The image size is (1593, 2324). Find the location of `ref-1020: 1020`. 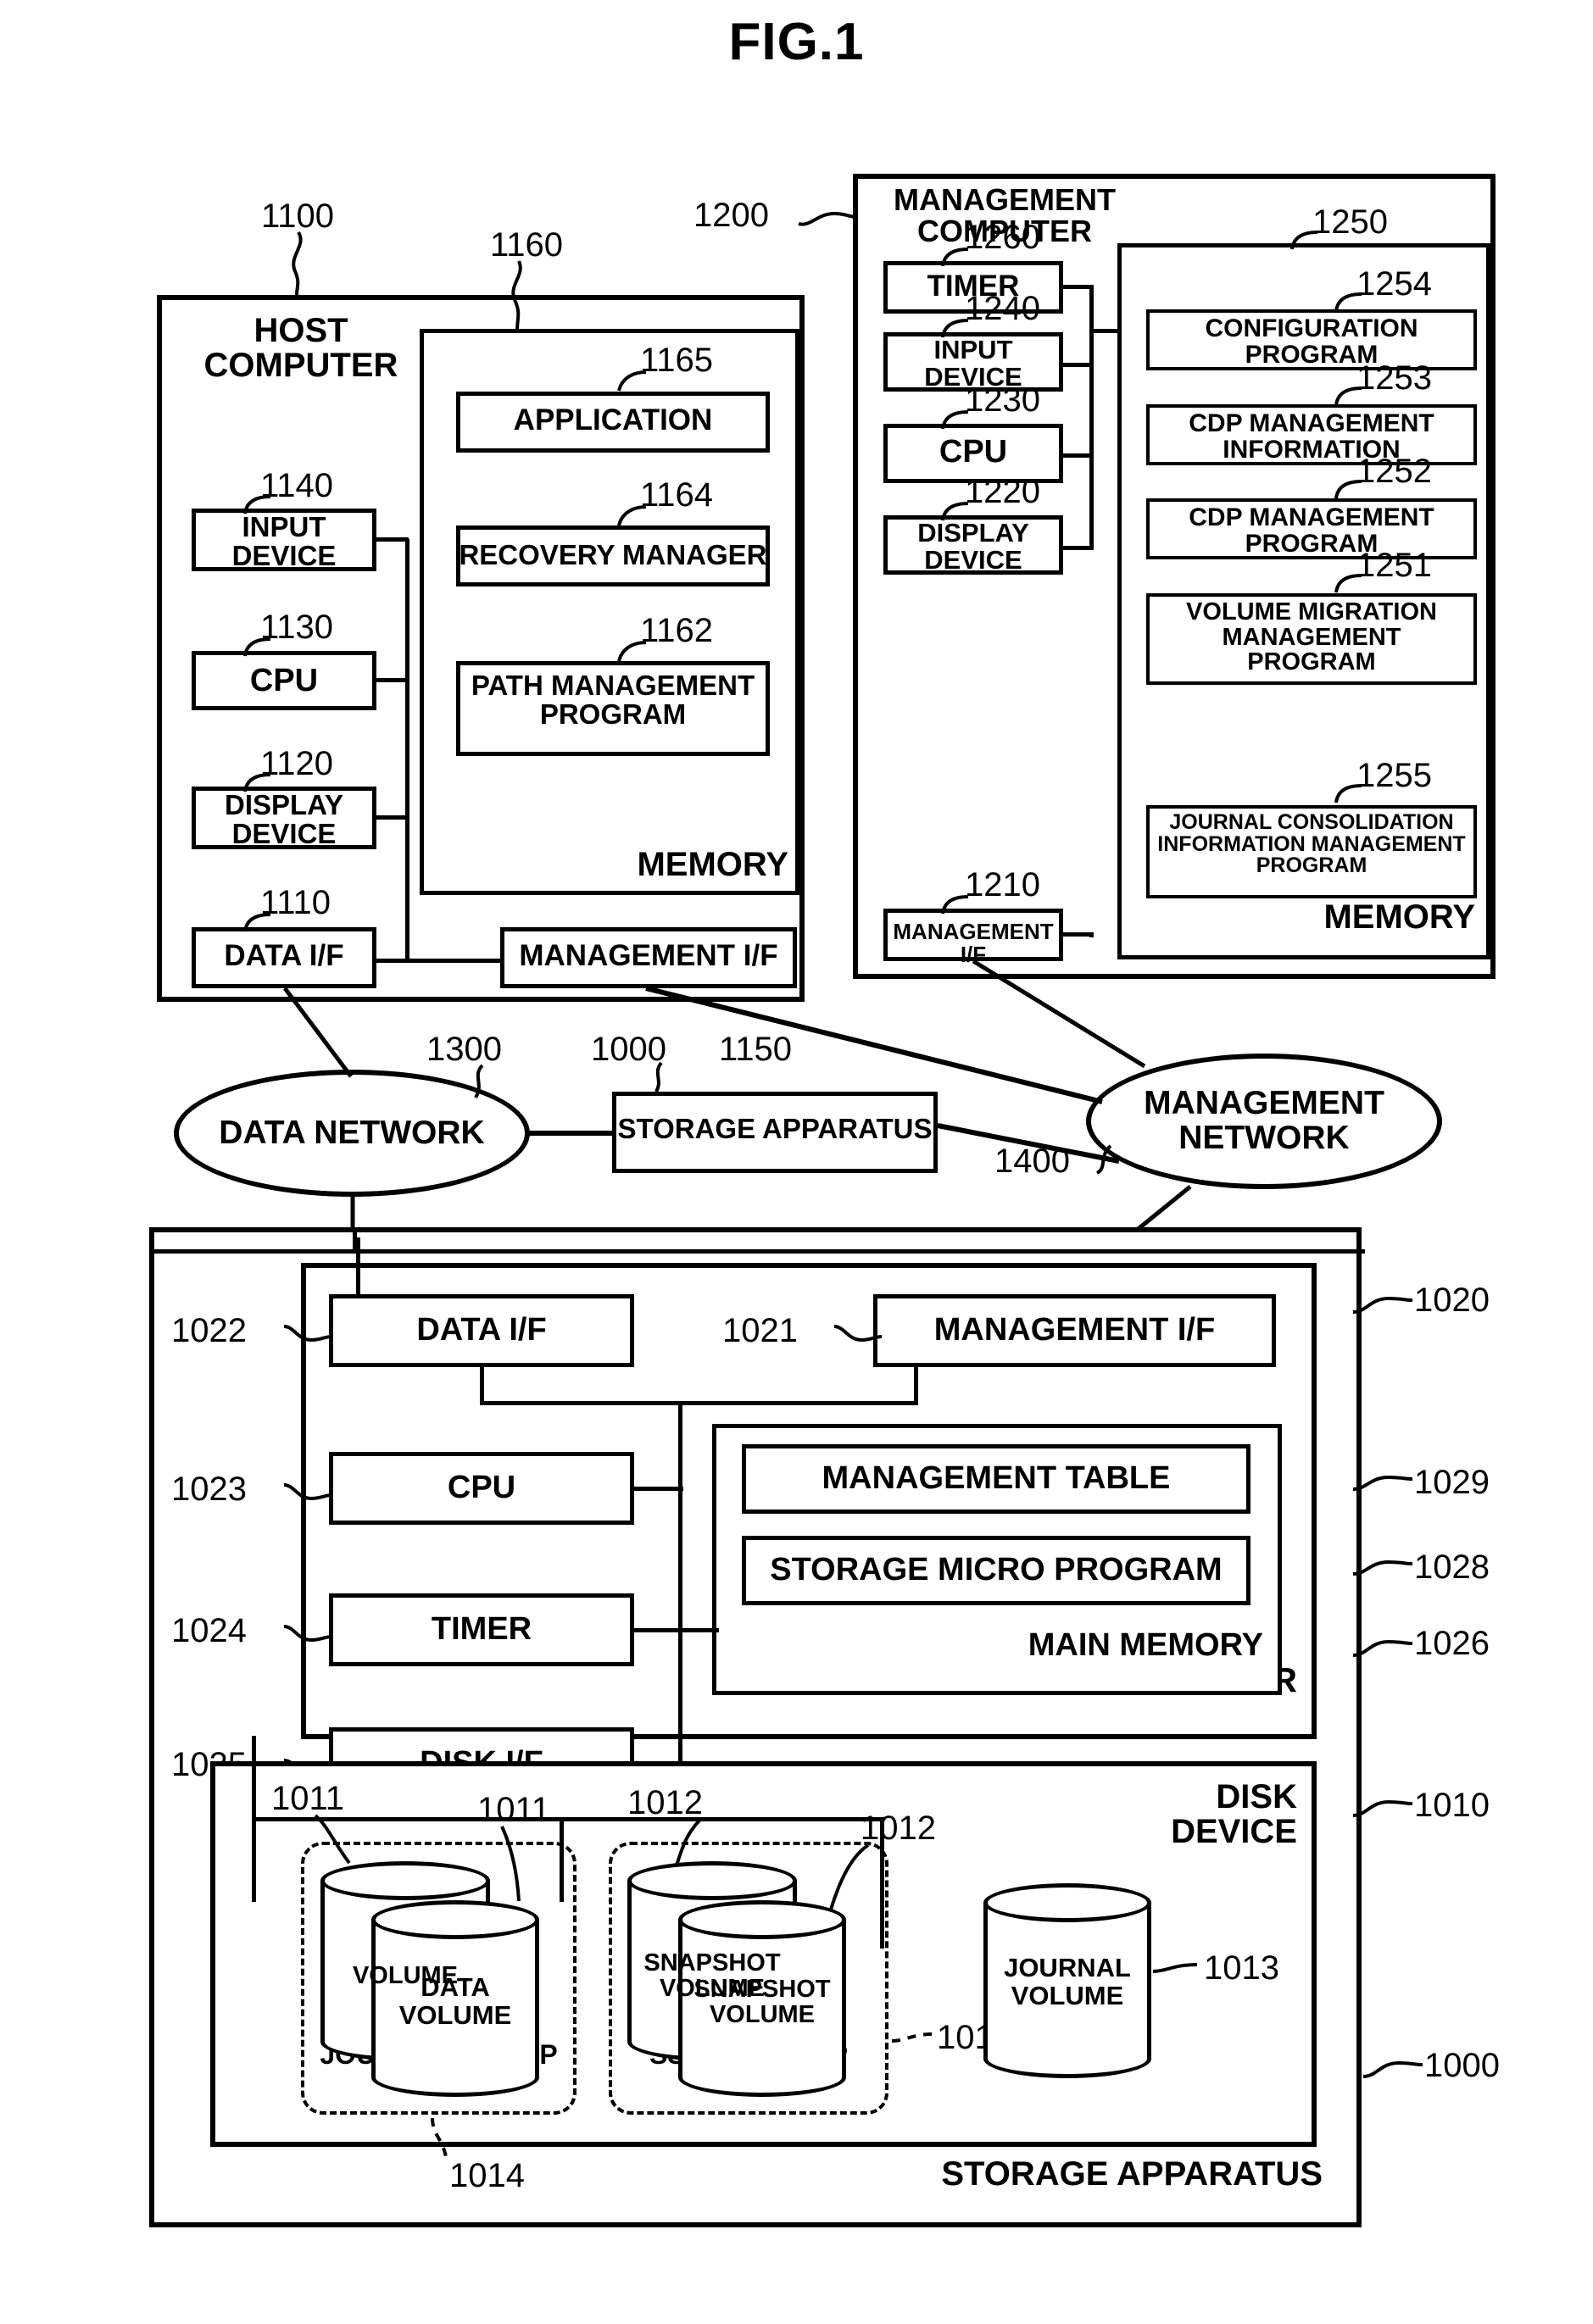

ref-1020: 1020 is located at coordinates (1452, 1300).